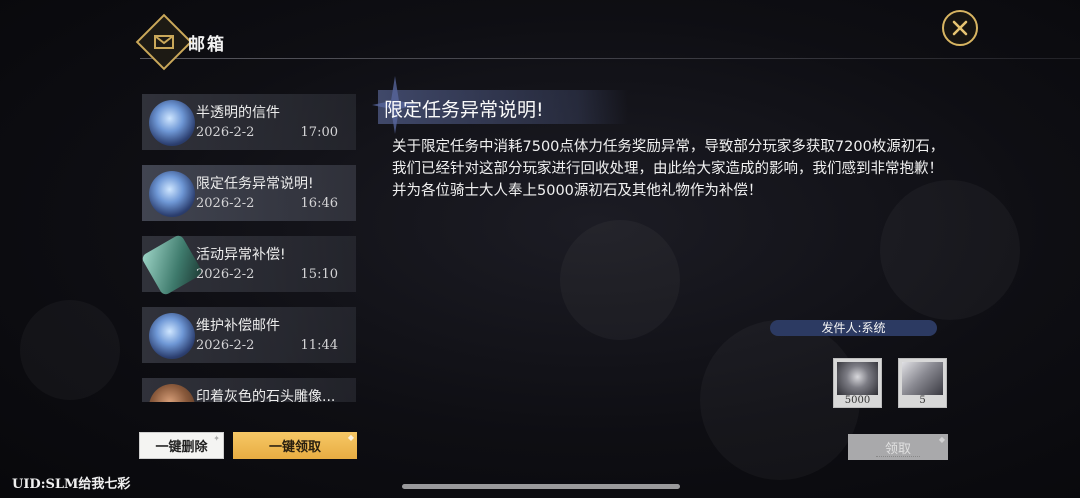  Describe the element at coordinates (857, 378) in the screenshot. I see `source-stone-icon` at that location.